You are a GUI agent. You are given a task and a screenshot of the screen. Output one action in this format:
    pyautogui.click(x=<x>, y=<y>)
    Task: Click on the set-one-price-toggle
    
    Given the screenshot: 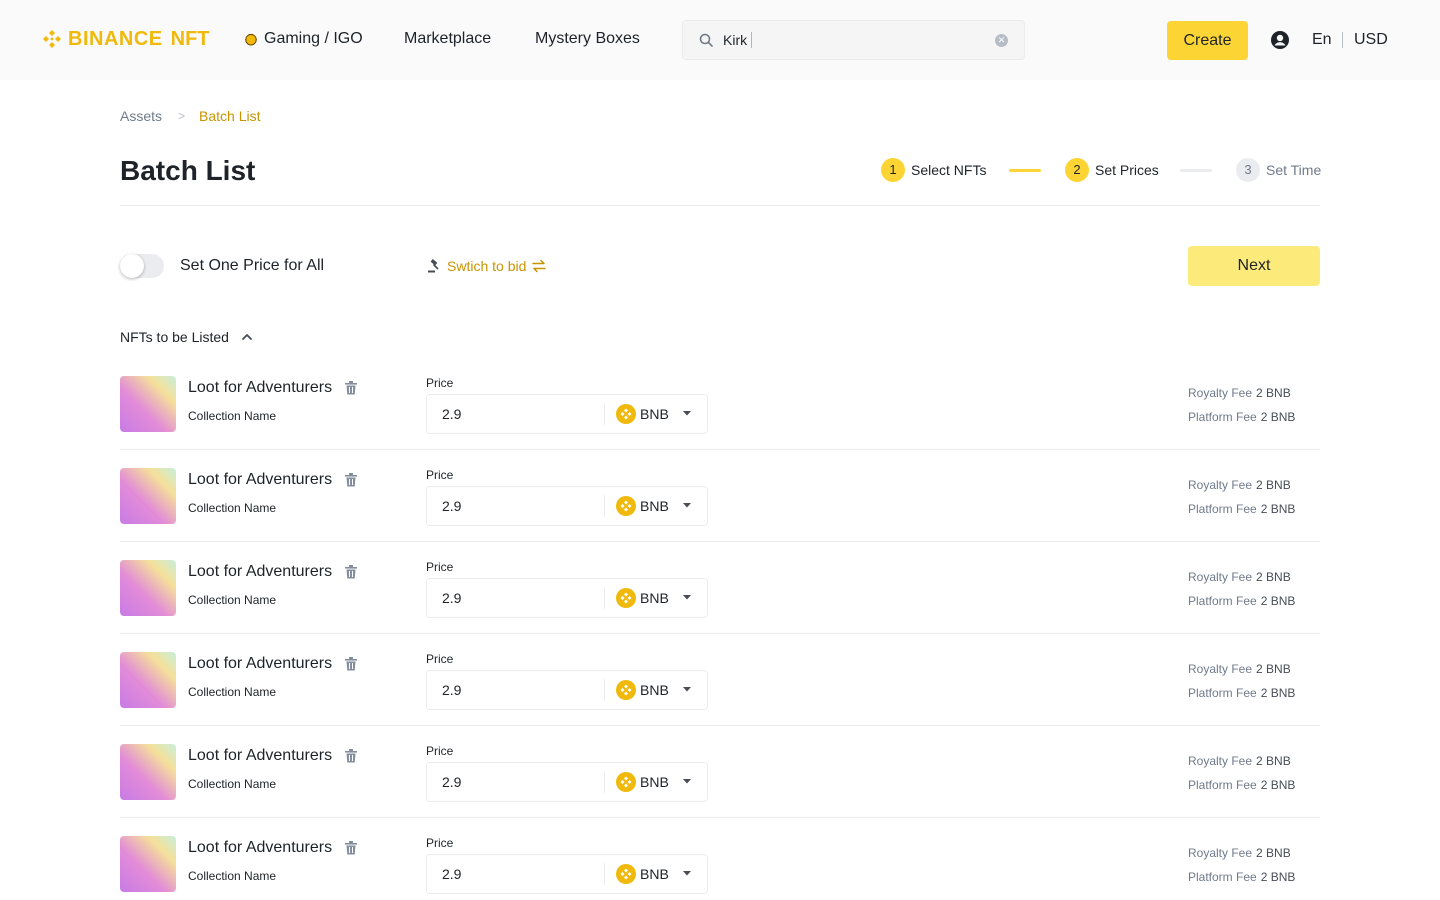 What is the action you would take?
    pyautogui.click(x=142, y=266)
    